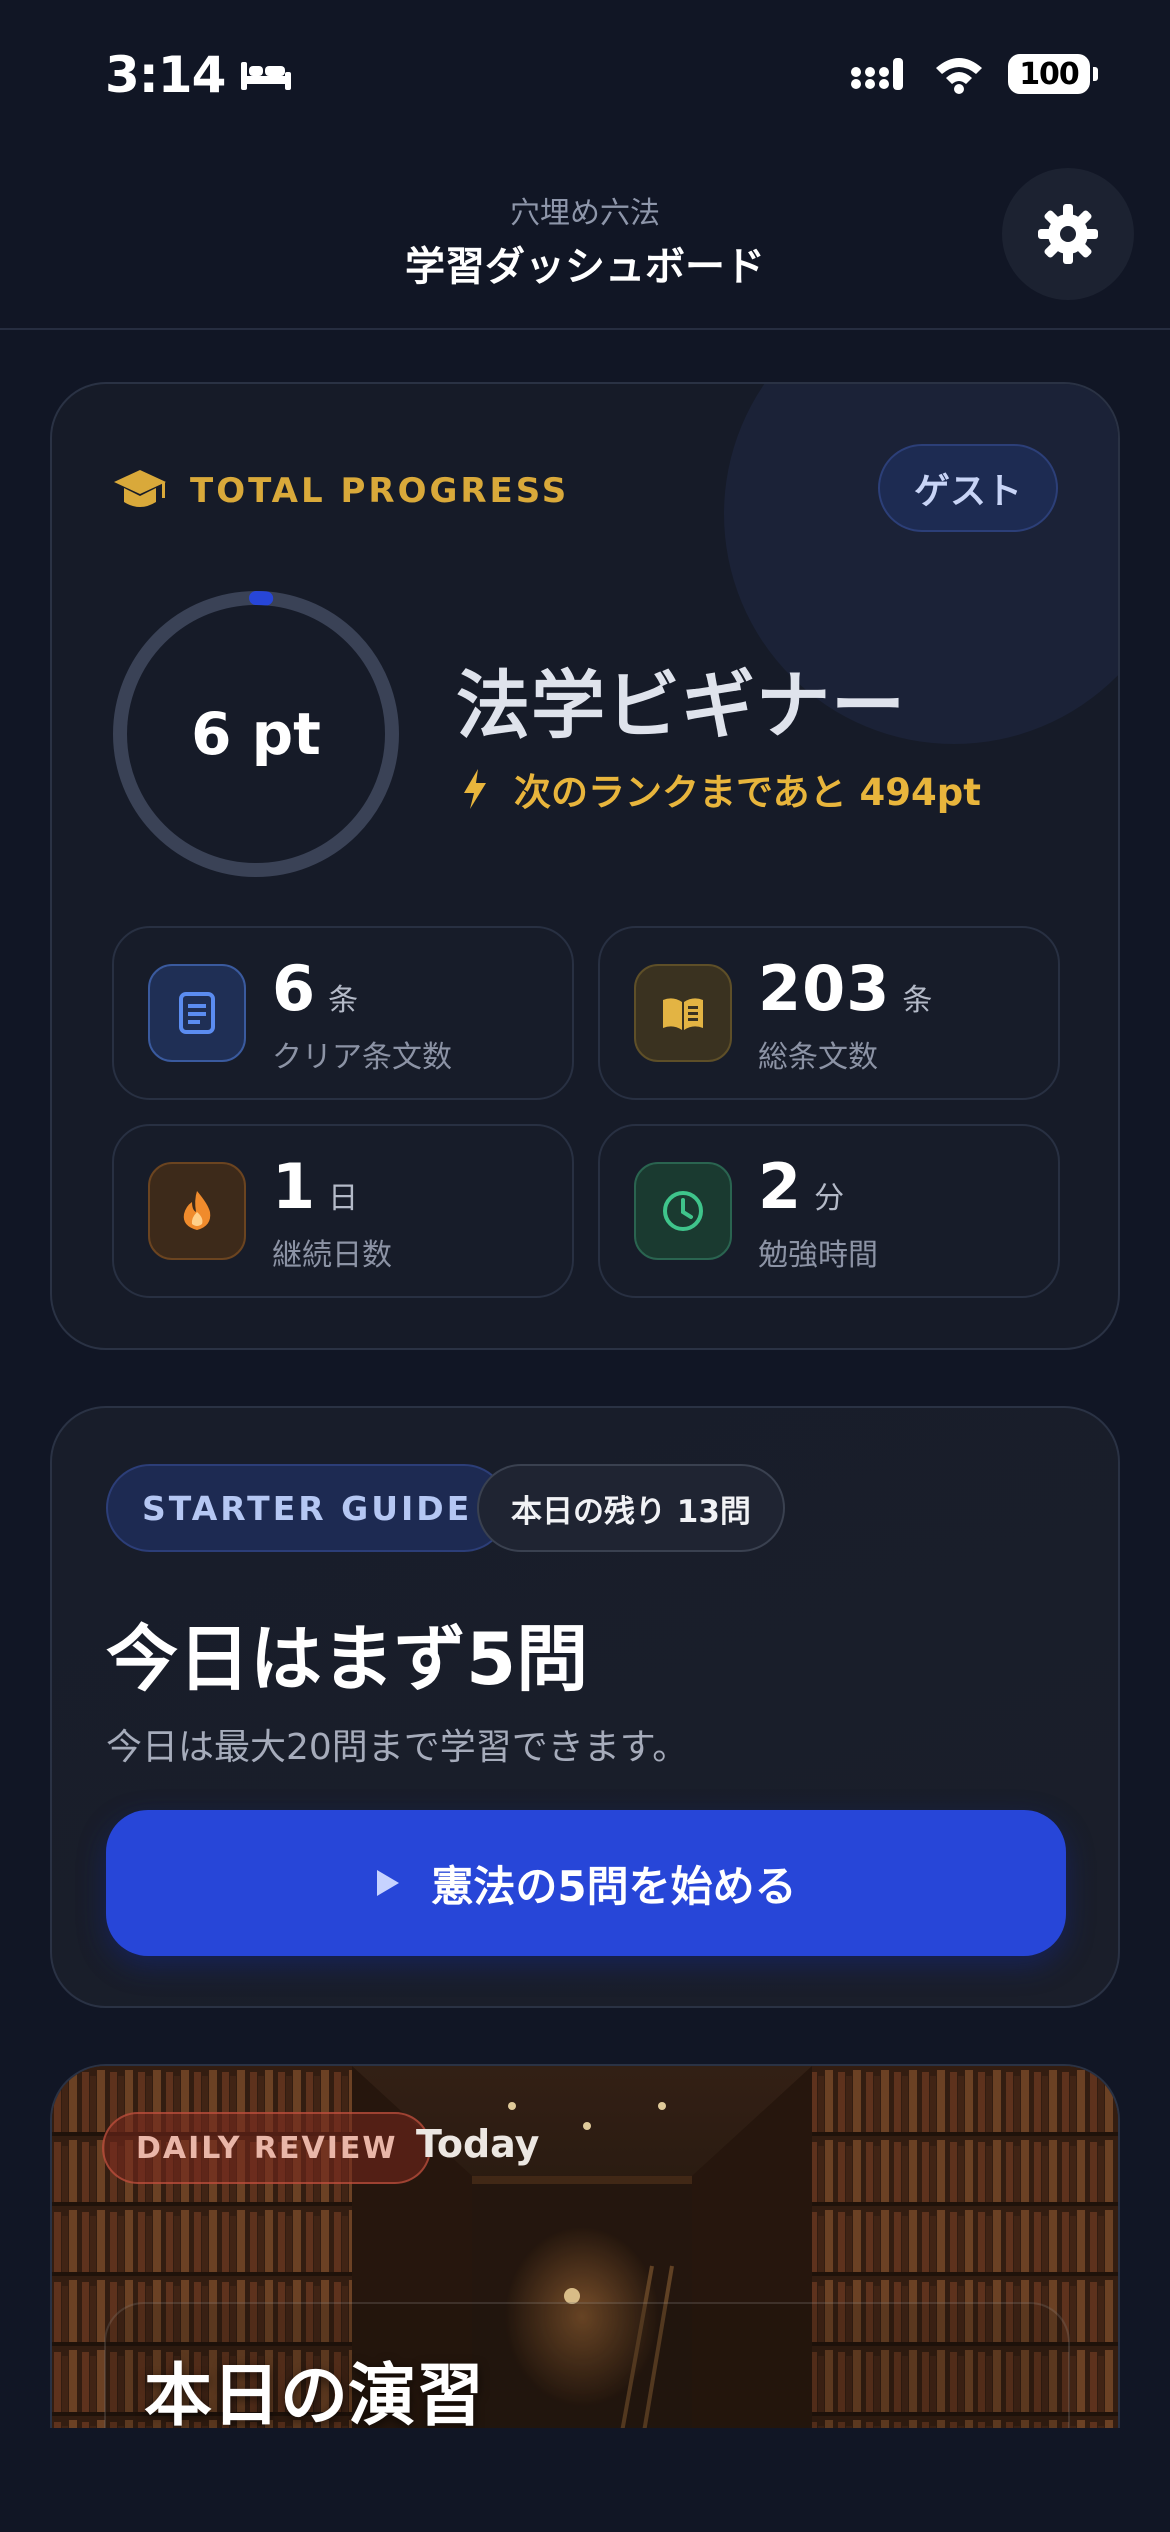 The height and width of the screenshot is (2532, 1170). I want to click on starter-title: 今日はまず5問, so click(347, 1659).